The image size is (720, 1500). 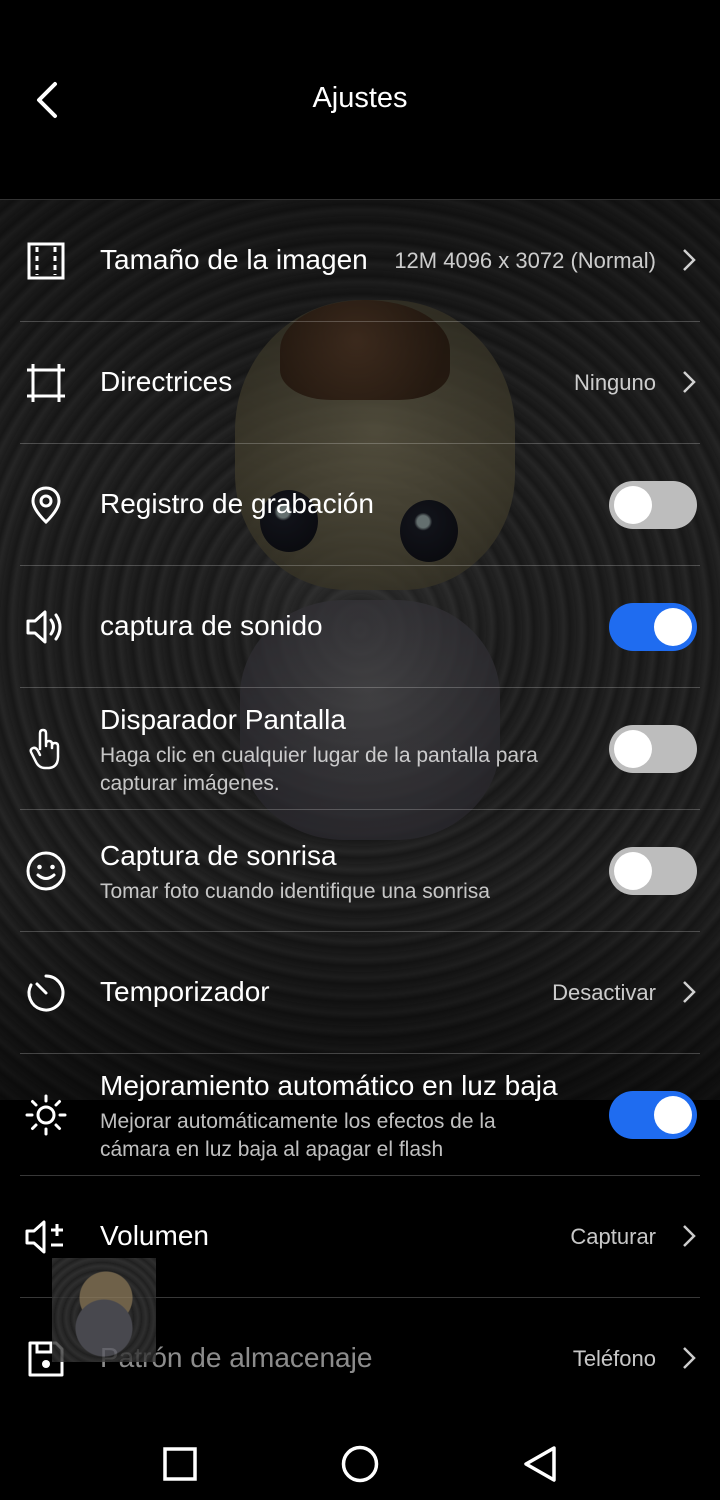 I want to click on setting-label: Volumen, so click(x=154, y=1235).